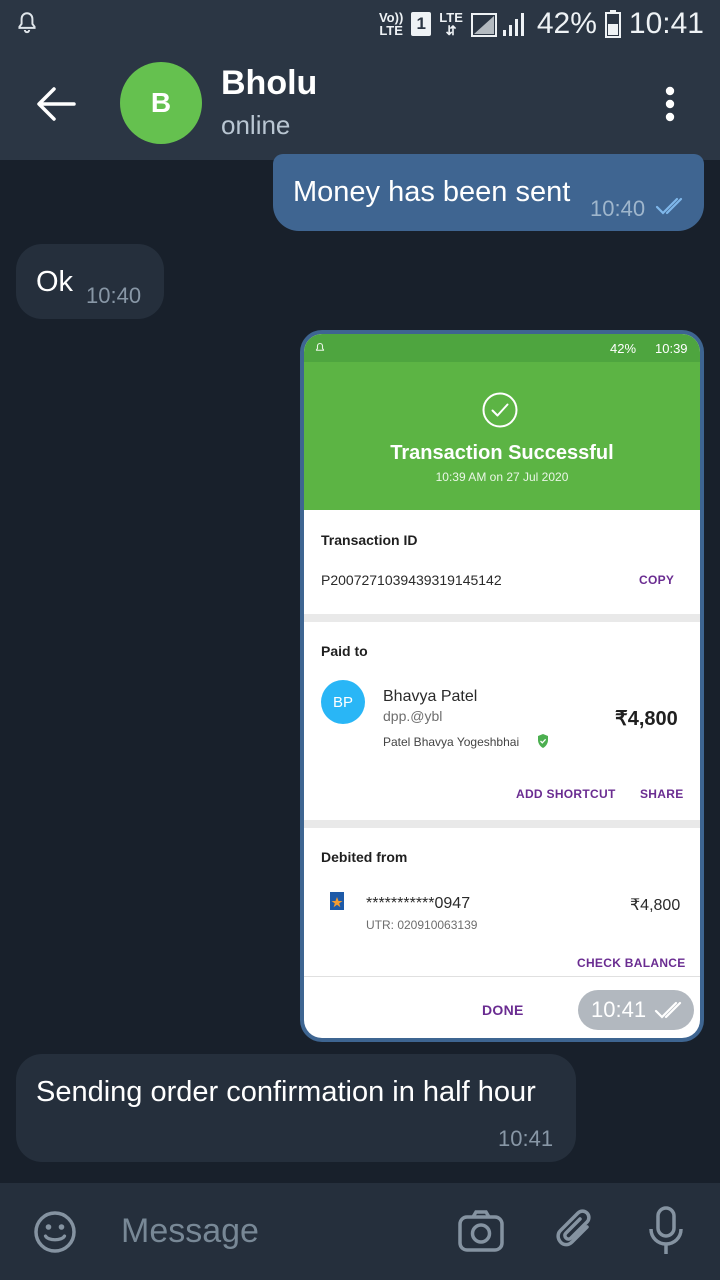  What do you see at coordinates (451, 24) in the screenshot?
I see `lte-indicator: LTE ⇵` at bounding box center [451, 24].